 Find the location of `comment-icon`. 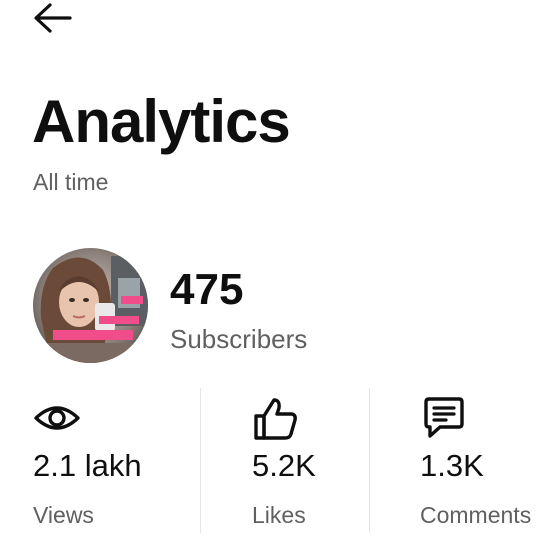

comment-icon is located at coordinates (444, 417).